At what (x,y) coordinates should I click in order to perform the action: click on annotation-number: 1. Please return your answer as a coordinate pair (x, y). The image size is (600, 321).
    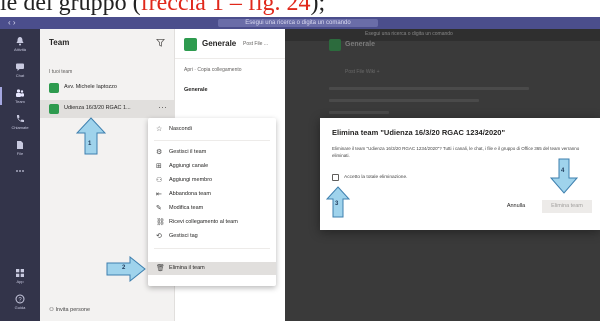
    Looking at the image, I should click on (90, 144).